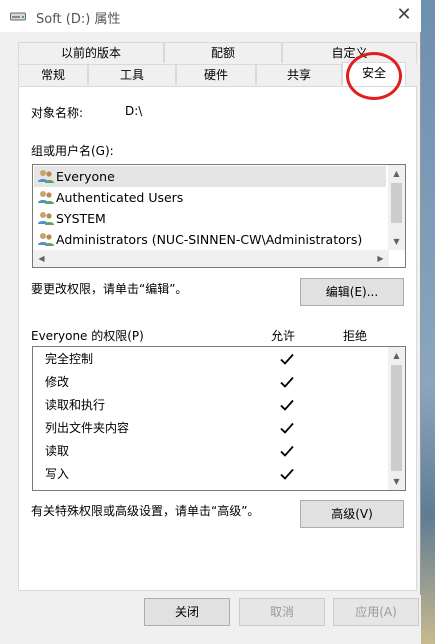  Describe the element at coordinates (355, 336) in the screenshot. I see `deny-column-header: 拒绝` at that location.